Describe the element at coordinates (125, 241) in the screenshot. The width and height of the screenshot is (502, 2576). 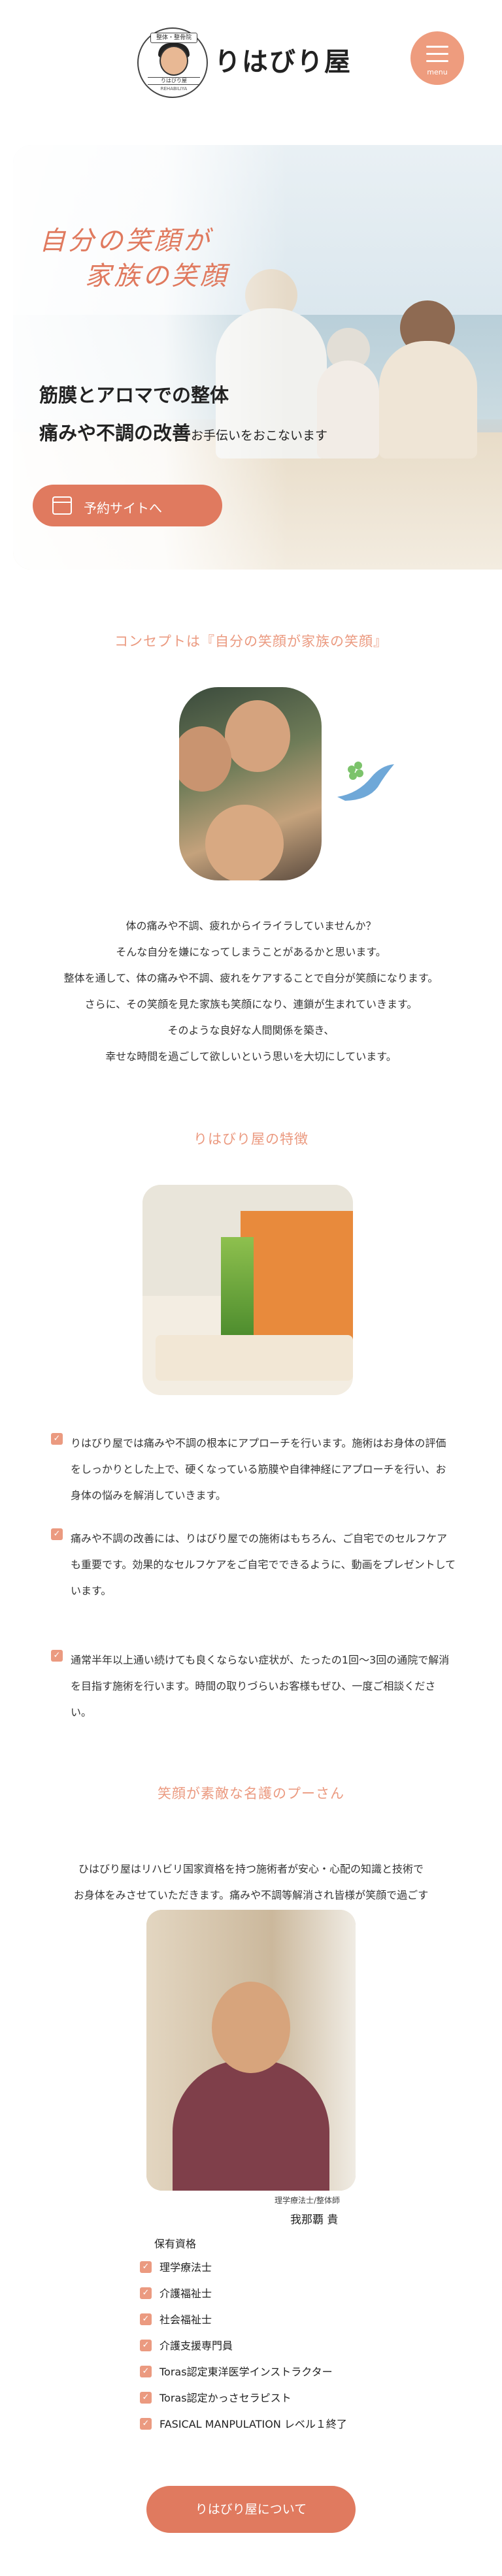
I see `hero-catch-line1: 自分の笑顔が` at that location.